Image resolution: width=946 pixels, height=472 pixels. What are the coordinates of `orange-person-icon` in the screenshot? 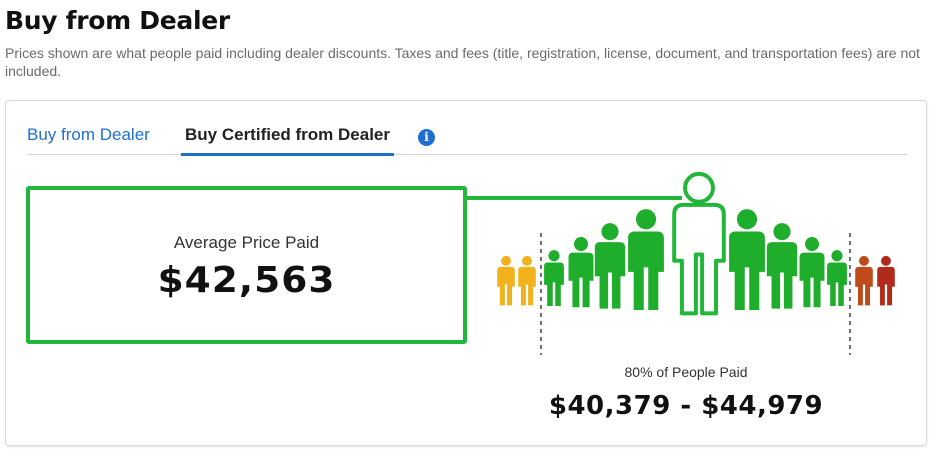 It's located at (864, 280).